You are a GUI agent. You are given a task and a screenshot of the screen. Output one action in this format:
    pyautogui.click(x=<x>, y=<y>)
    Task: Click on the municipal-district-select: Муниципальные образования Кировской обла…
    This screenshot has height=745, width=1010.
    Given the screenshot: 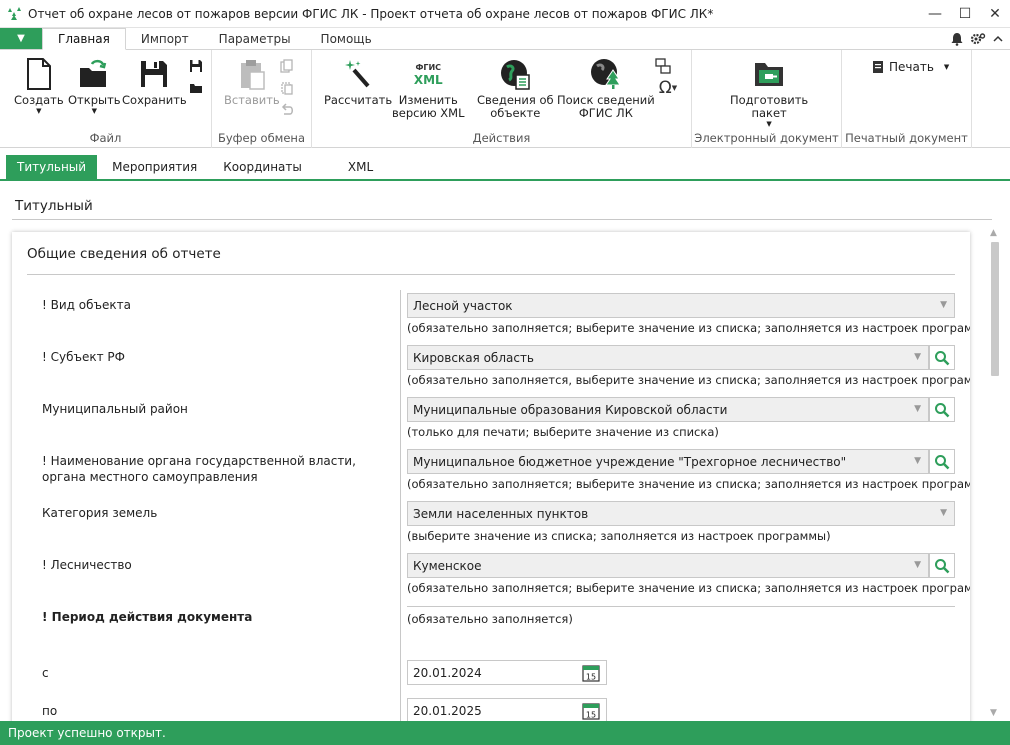 What is the action you would take?
    pyautogui.click(x=668, y=409)
    